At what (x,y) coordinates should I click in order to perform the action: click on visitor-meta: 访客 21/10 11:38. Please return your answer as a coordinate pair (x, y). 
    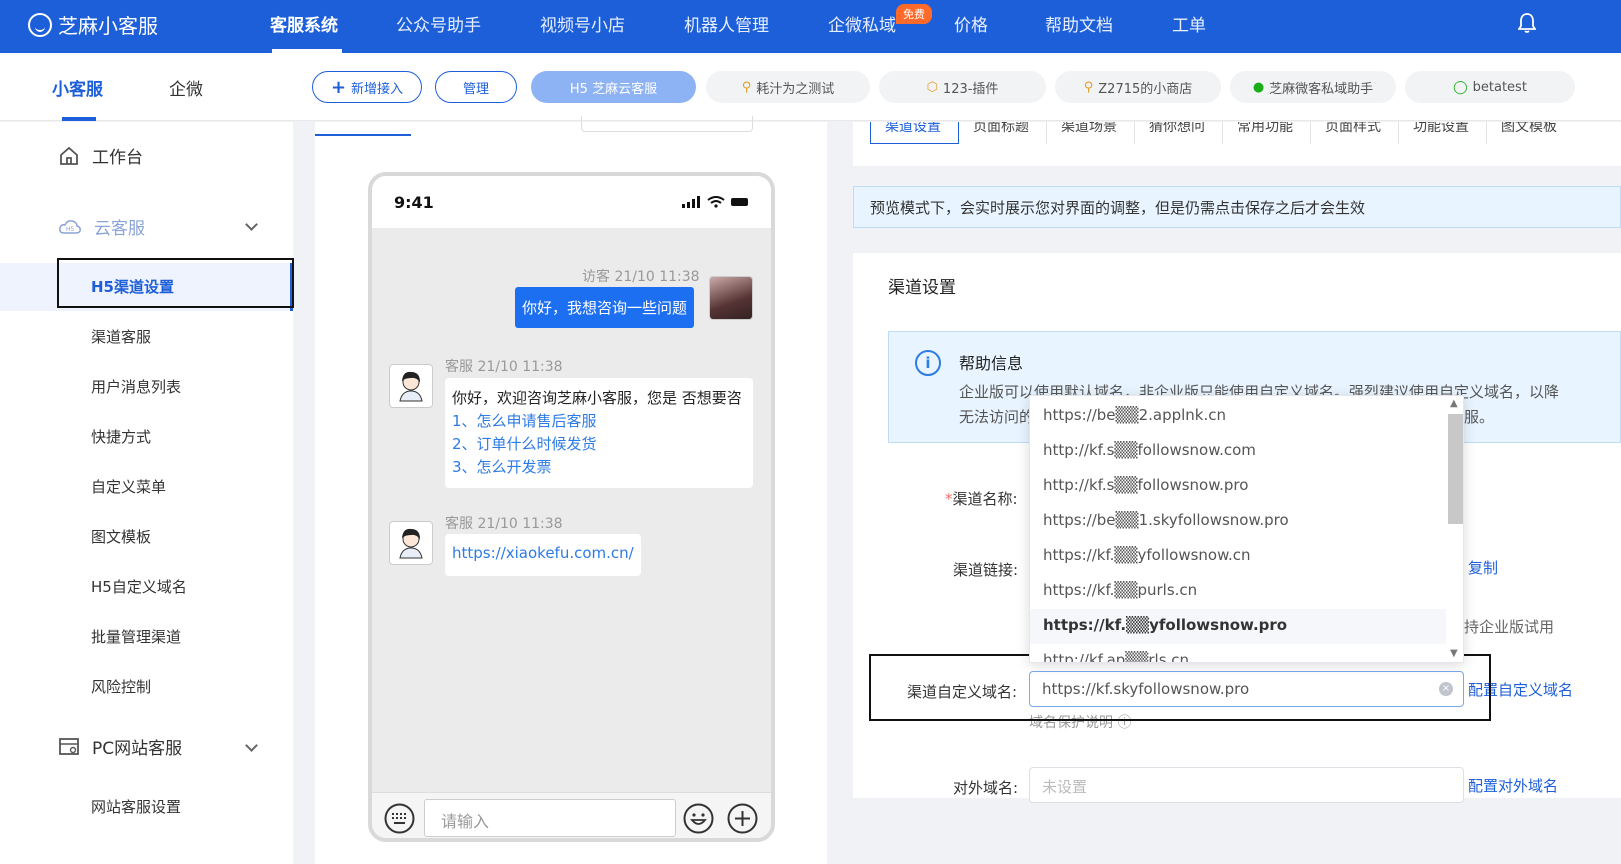
    Looking at the image, I should click on (641, 277).